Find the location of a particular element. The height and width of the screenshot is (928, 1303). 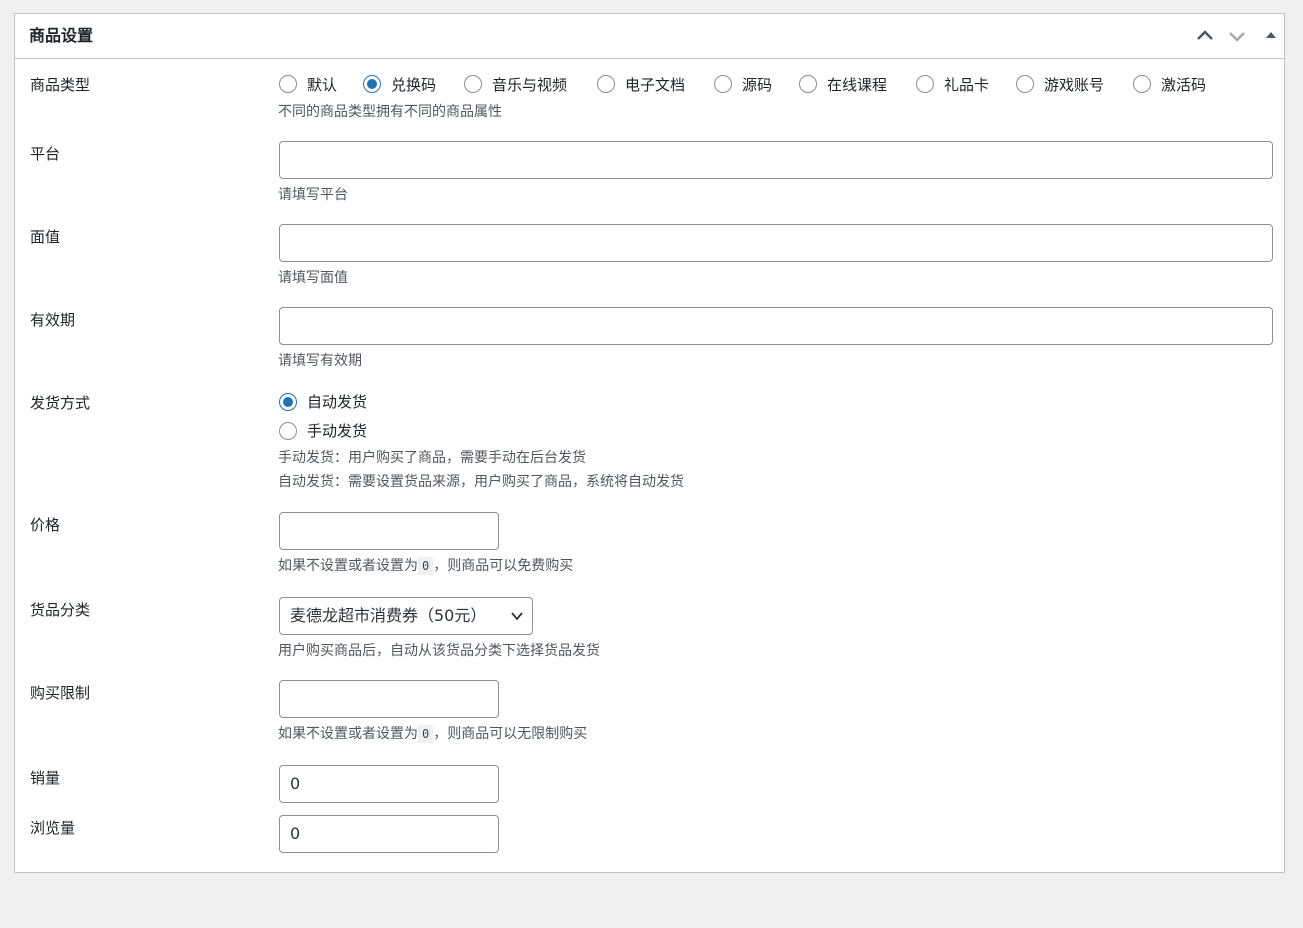

delivery-description-manual: 手动发货：用户购买了商品，需要手动在后台发货 is located at coordinates (432, 458).